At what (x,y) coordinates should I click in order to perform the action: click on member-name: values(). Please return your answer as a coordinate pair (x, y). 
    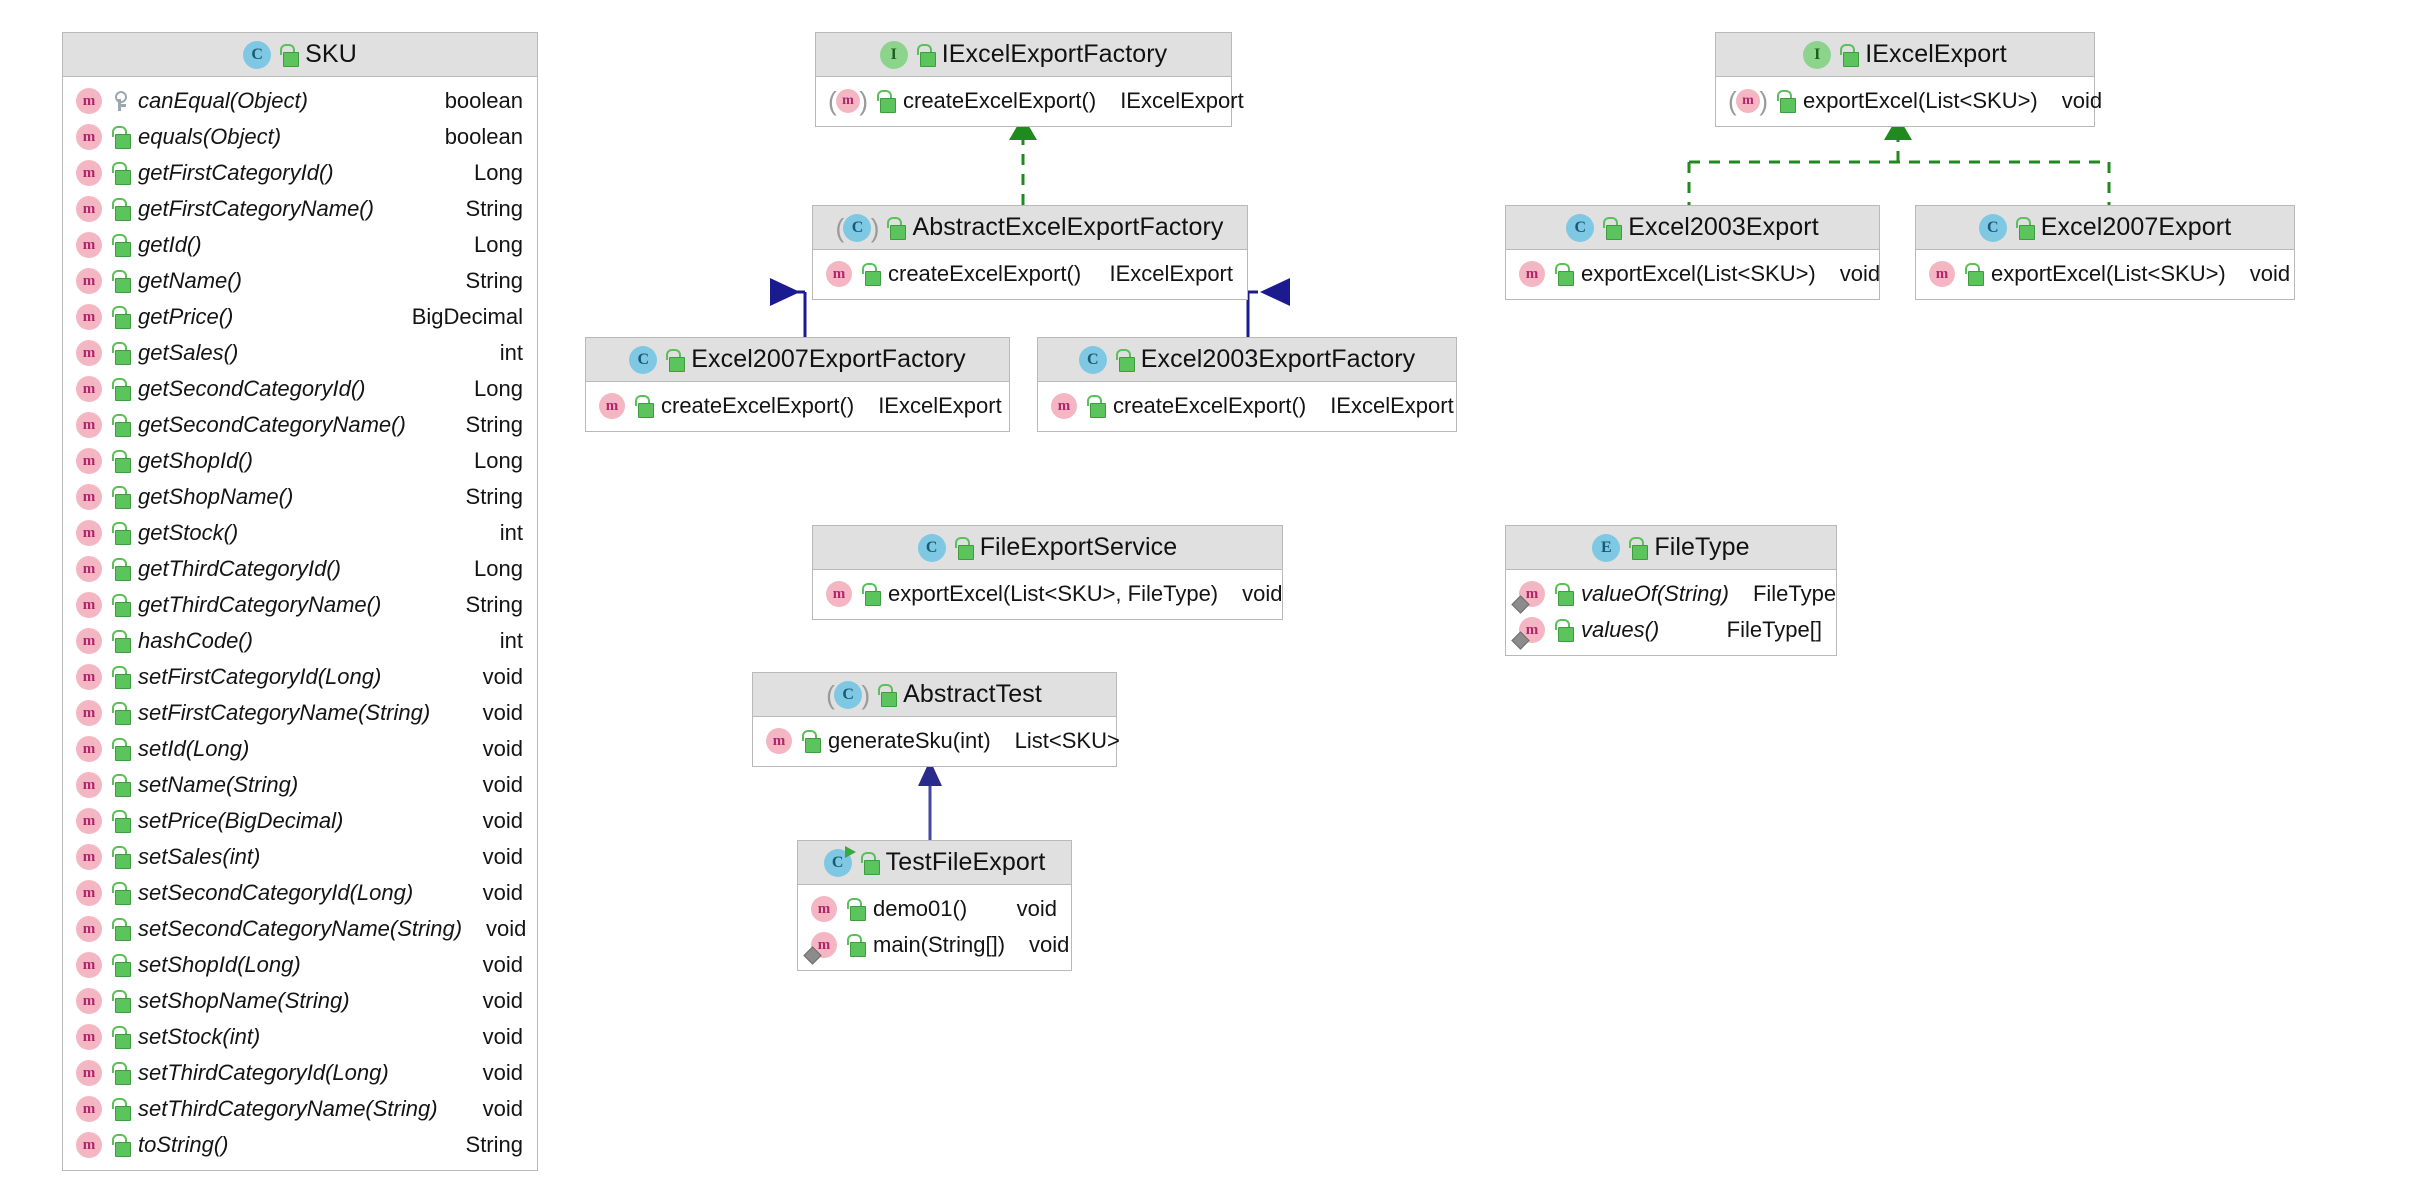
    Looking at the image, I should click on (1620, 629).